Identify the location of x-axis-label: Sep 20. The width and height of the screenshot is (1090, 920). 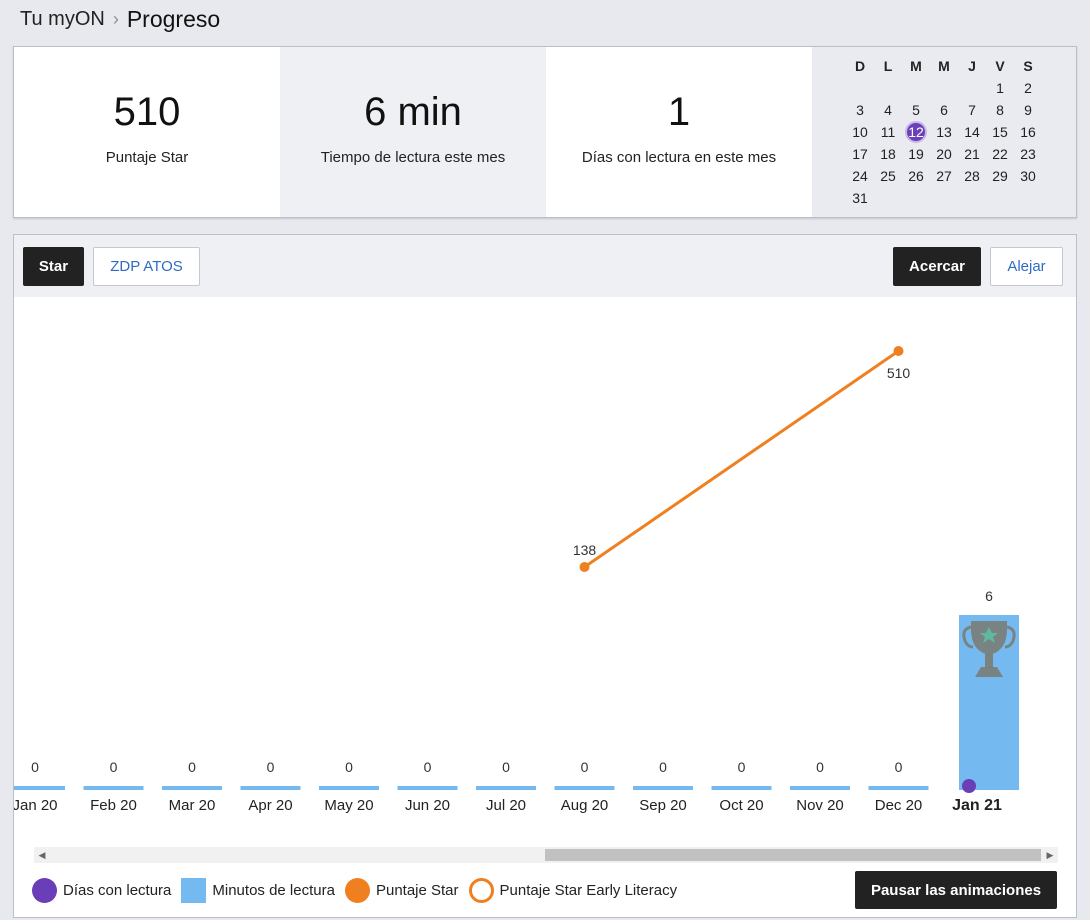
(663, 805).